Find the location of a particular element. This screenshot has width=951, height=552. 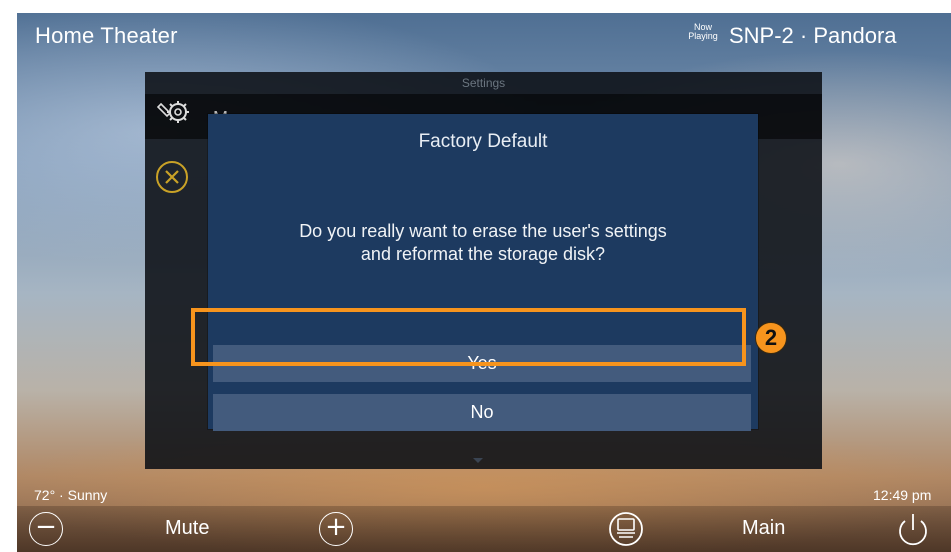

step-number-badge: 2 is located at coordinates (771, 338).